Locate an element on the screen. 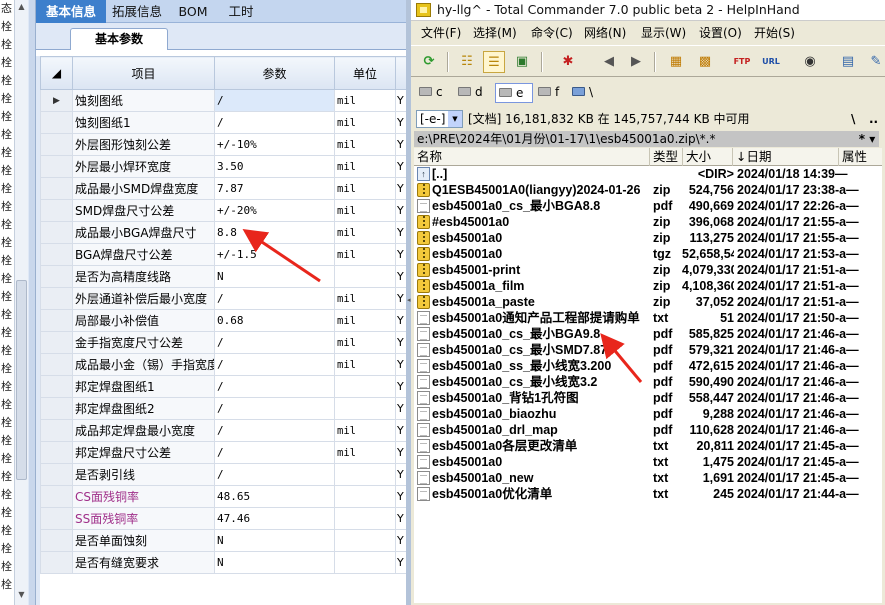 The image size is (885, 605). drive-c: c is located at coordinates (434, 93).